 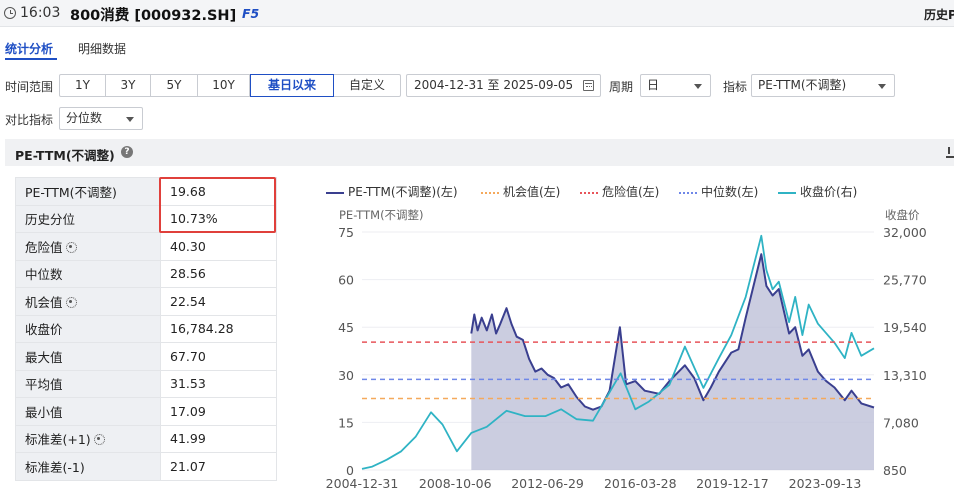 What do you see at coordinates (640, 482) in the screenshot?
I see `x-tick-label: 2016-03-28` at bounding box center [640, 482].